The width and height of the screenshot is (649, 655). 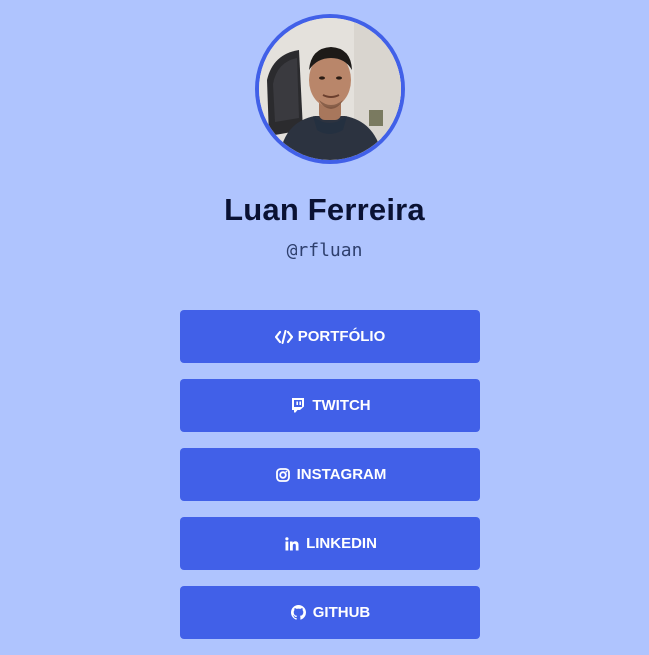 What do you see at coordinates (341, 336) in the screenshot?
I see `portfolio-button-label: PORTFÓLIO` at bounding box center [341, 336].